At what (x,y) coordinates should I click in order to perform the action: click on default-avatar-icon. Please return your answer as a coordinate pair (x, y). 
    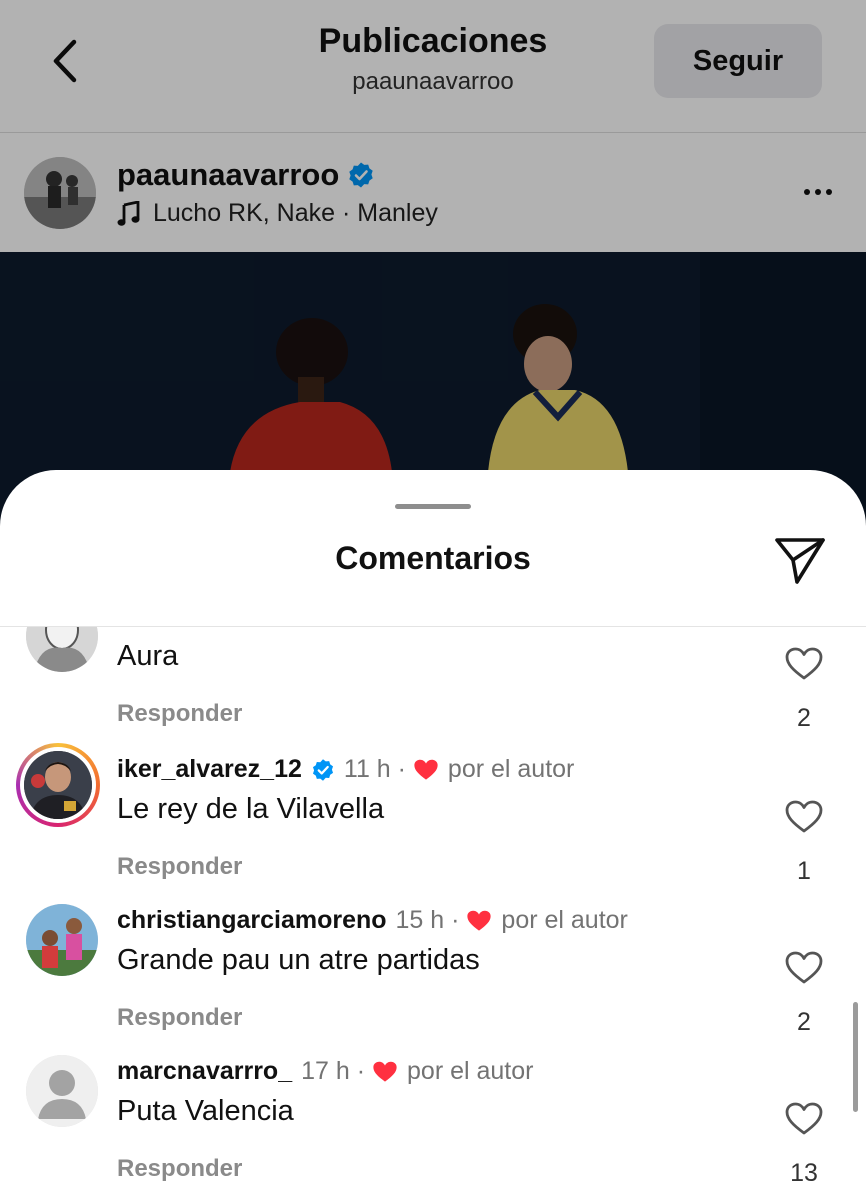
    Looking at the image, I should click on (62, 1091).